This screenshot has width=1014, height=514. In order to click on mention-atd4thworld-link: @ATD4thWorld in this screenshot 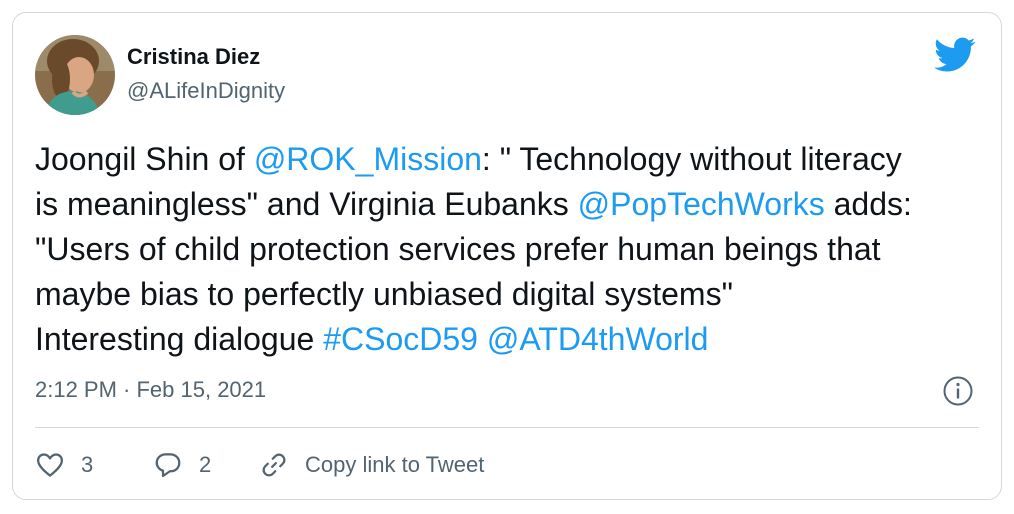, I will do `click(598, 339)`.